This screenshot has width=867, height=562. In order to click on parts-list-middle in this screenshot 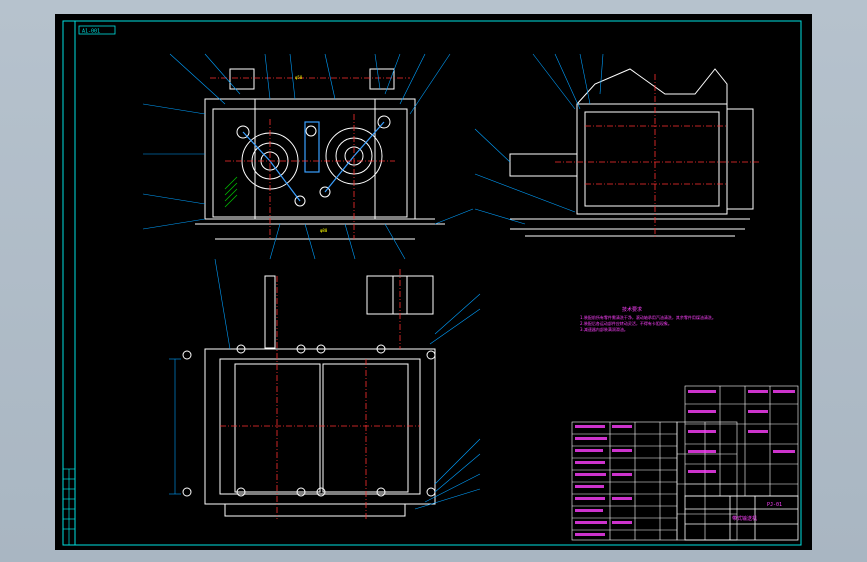, I will do `click(707, 481)`.